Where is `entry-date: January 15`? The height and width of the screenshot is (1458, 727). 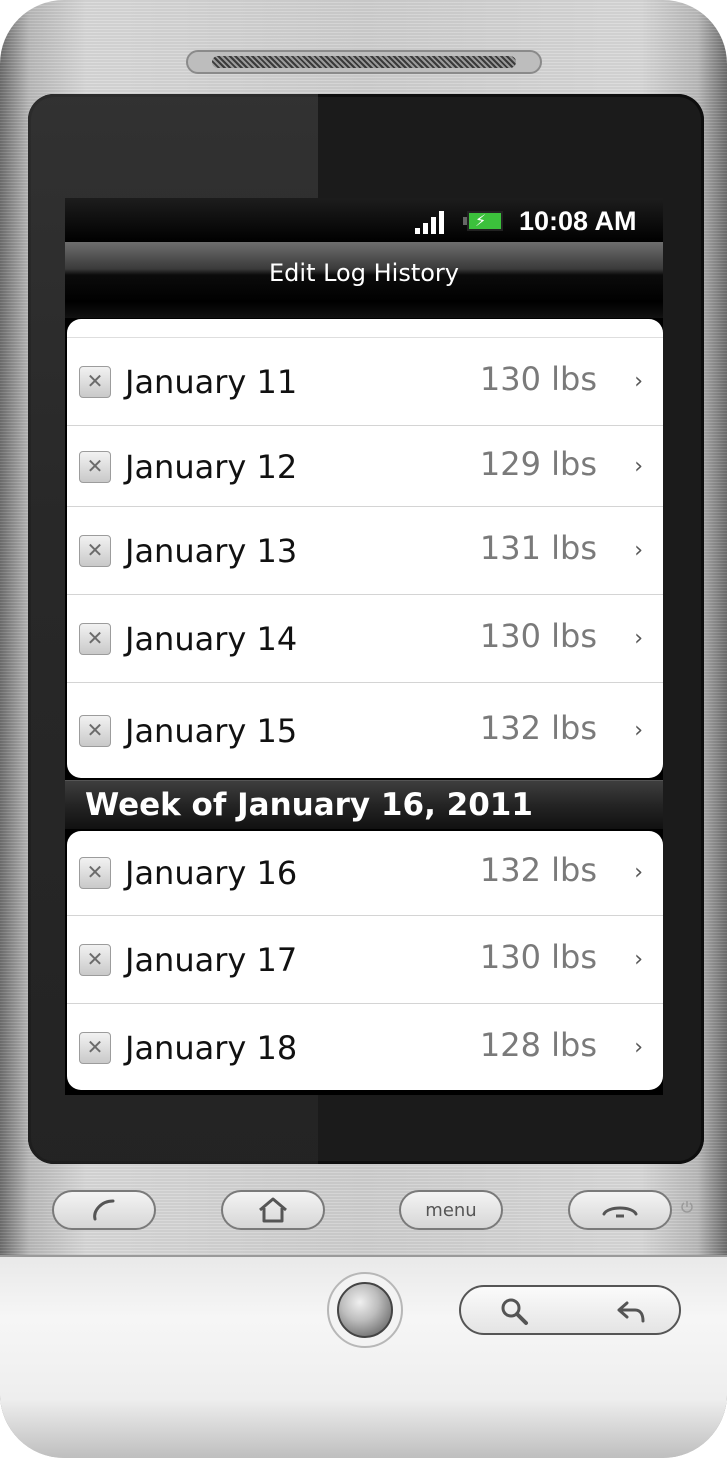
entry-date: January 15 is located at coordinates (211, 731).